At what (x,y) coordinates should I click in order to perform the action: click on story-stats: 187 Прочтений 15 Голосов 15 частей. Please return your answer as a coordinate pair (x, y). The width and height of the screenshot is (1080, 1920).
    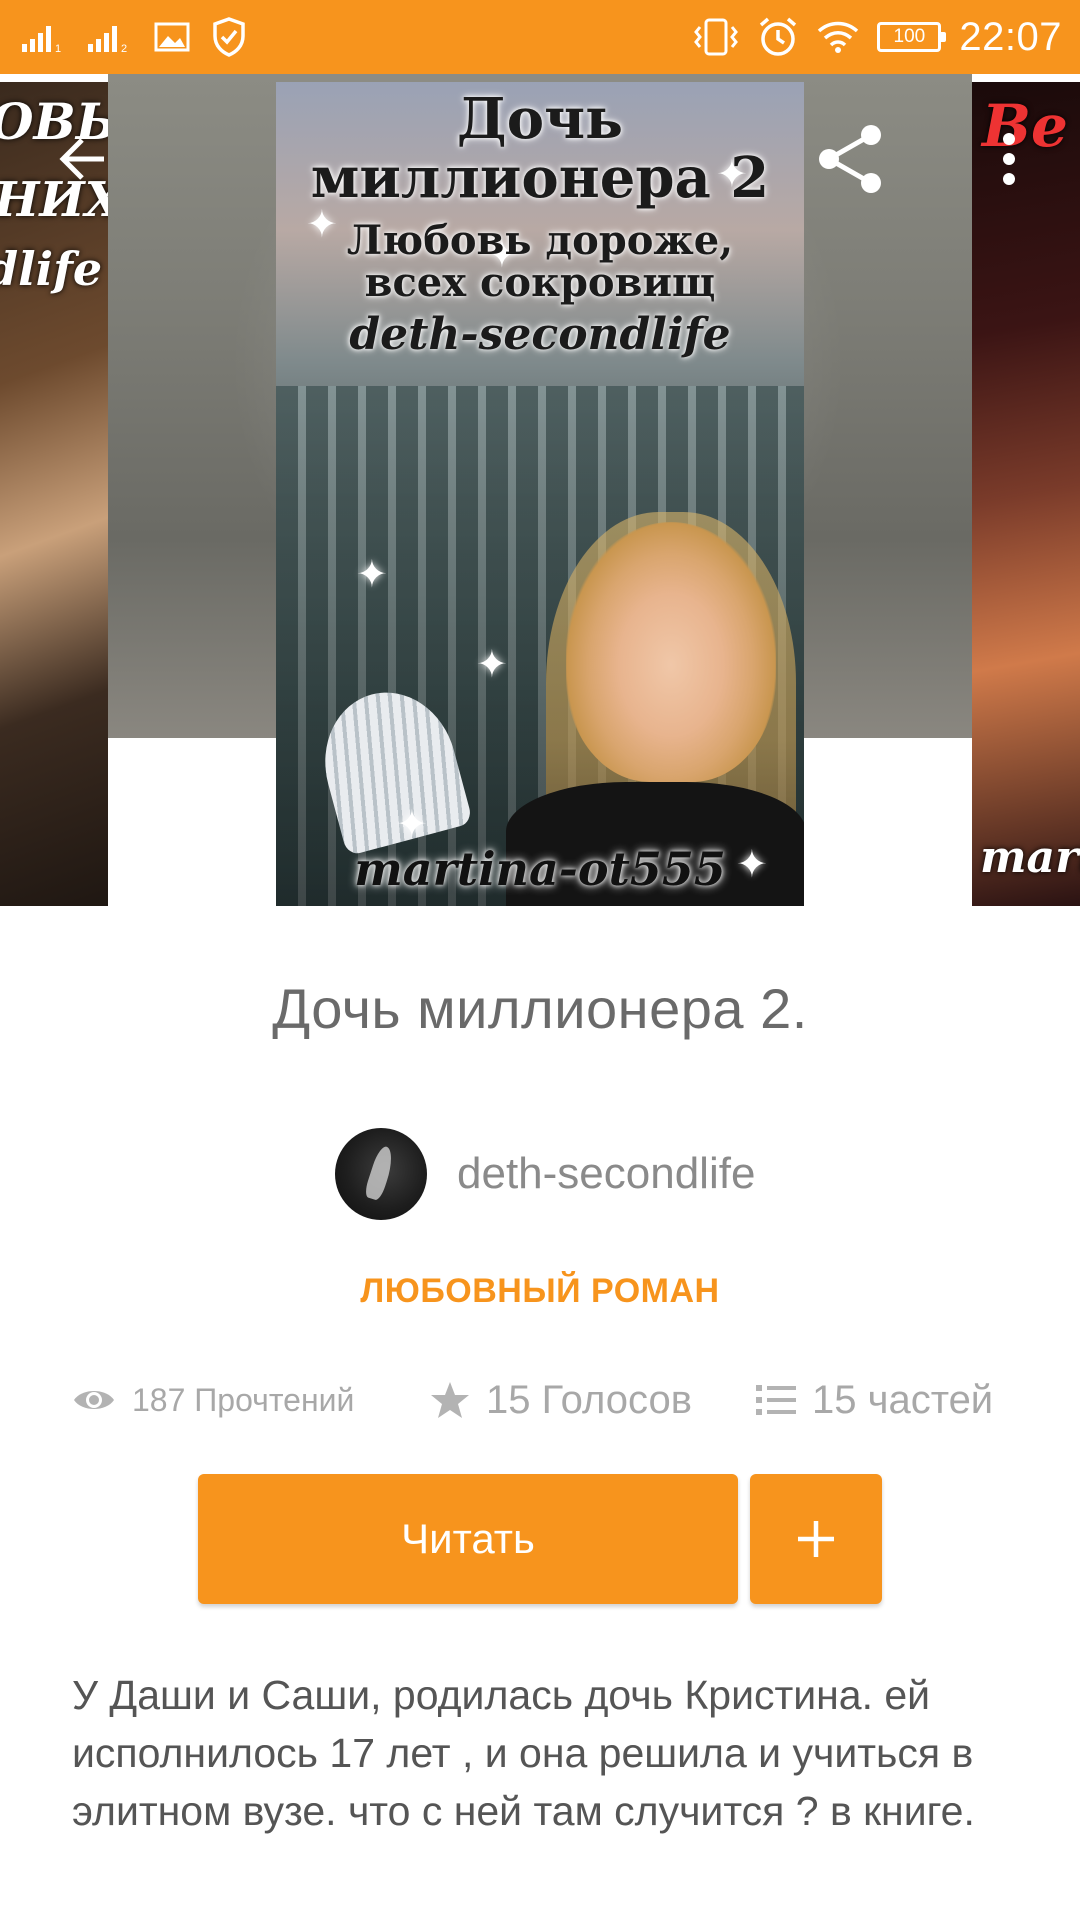
    Looking at the image, I should click on (542, 1400).